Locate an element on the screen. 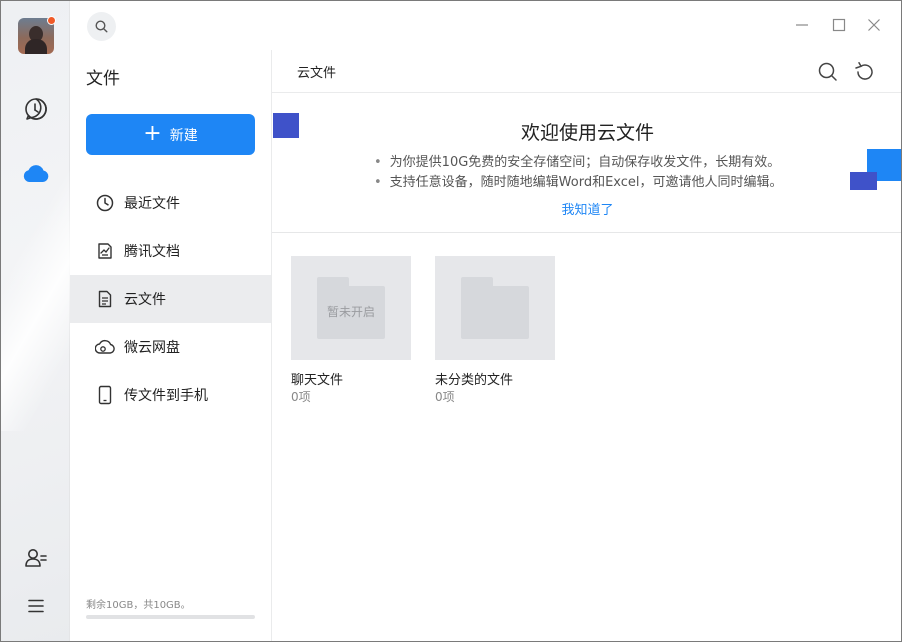  minimize-icon is located at coordinates (802, 25).